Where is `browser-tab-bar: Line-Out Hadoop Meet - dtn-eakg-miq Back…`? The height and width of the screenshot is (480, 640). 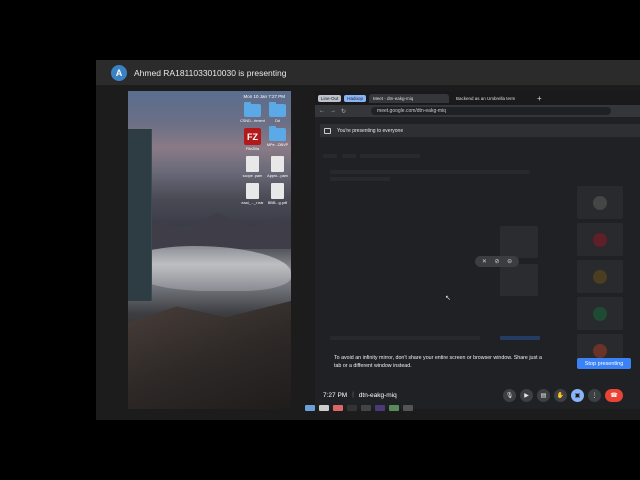 browser-tab-bar: Line-Out Hadoop Meet - dtn-eakg-miq Back… is located at coordinates (477, 98).